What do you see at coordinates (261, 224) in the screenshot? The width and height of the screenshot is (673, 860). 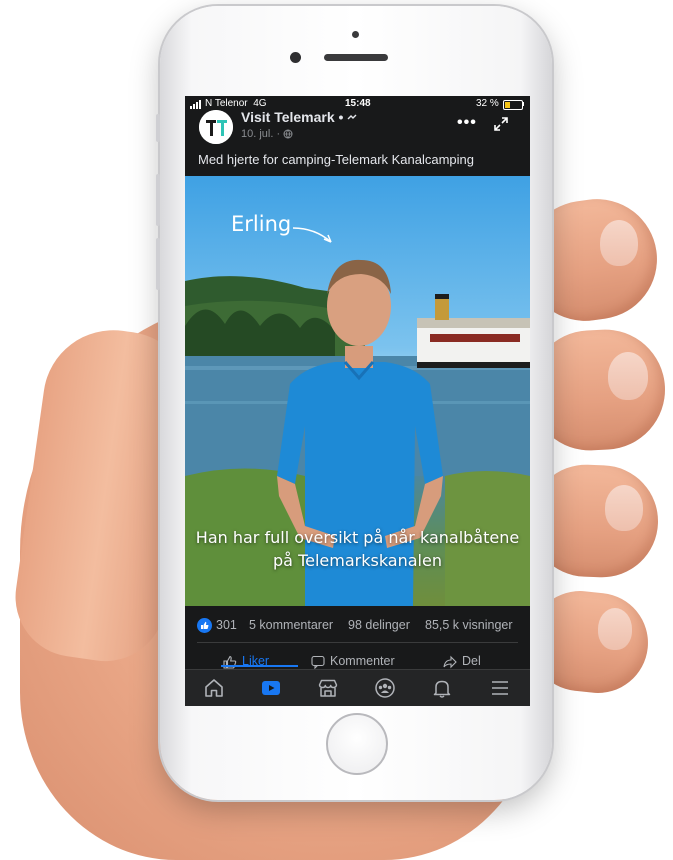 I see `video-name-tag: Erling` at bounding box center [261, 224].